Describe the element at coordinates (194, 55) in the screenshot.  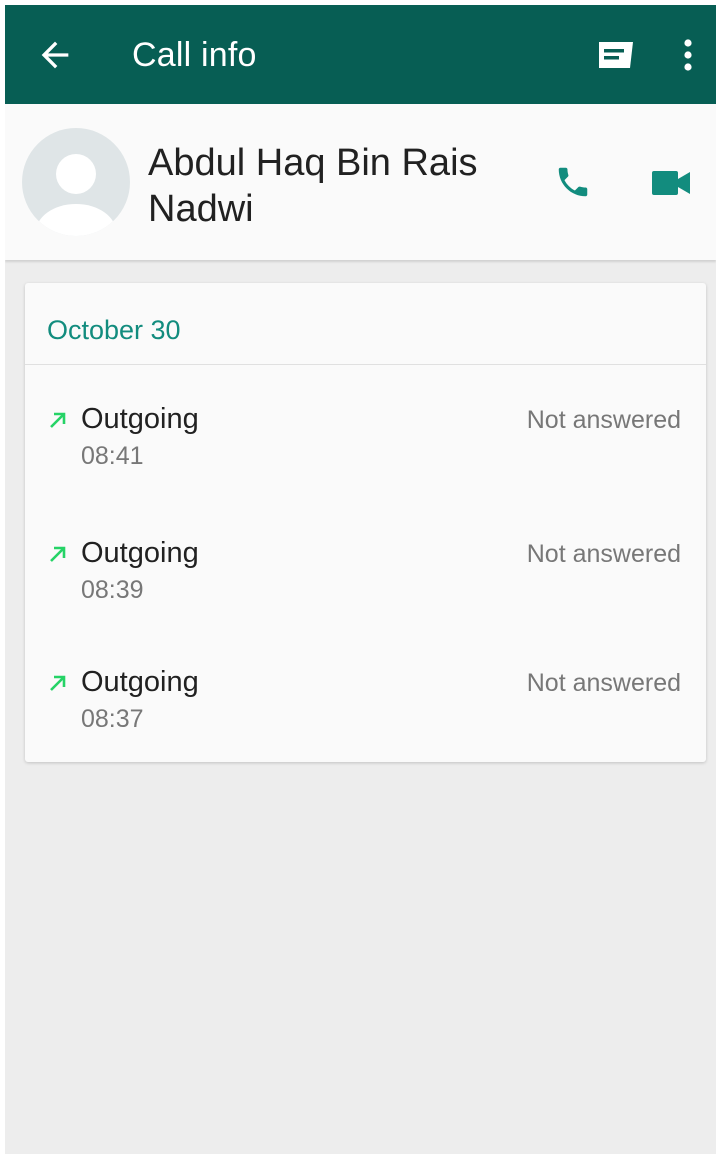
I see `page-title: Call info` at that location.